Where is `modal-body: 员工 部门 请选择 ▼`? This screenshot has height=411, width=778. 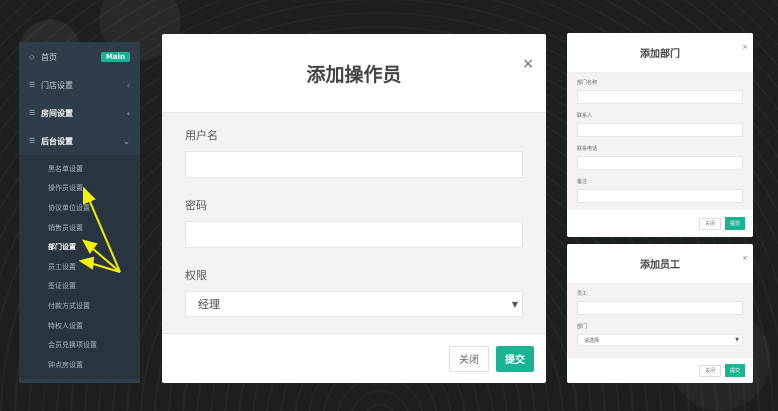
modal-body: 员工 部门 请选择 ▼ is located at coordinates (660, 320).